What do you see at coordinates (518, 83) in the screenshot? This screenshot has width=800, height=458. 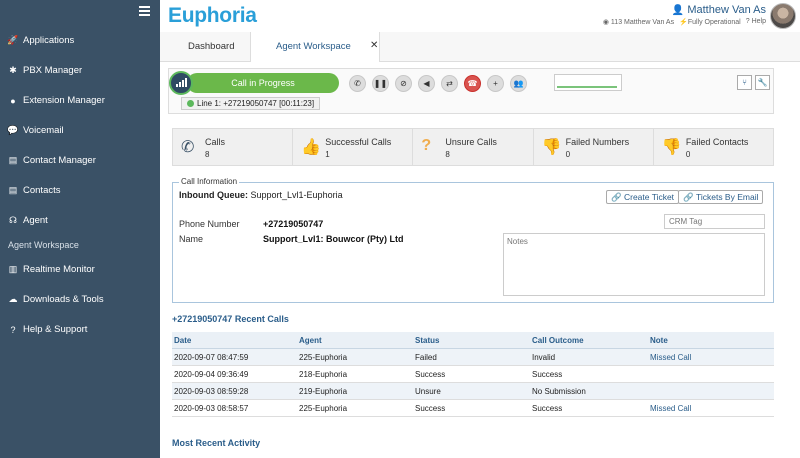 I see `conference-button: 👥` at bounding box center [518, 83].